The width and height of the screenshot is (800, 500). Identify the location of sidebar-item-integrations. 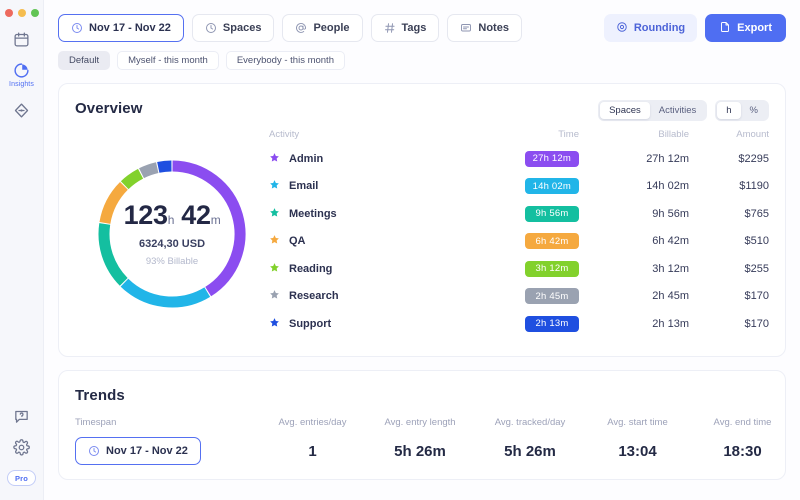
(21, 110).